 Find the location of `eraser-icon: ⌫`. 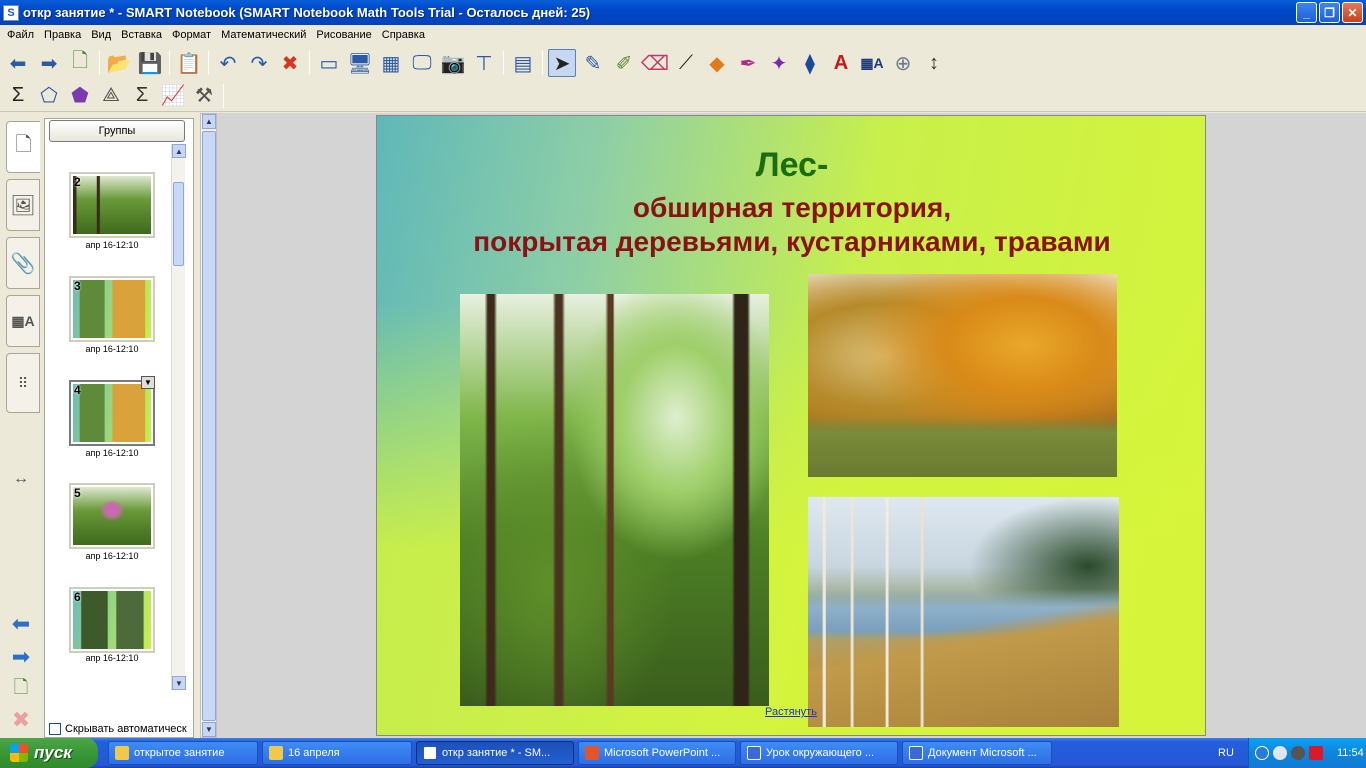

eraser-icon: ⌫ is located at coordinates (655, 63).